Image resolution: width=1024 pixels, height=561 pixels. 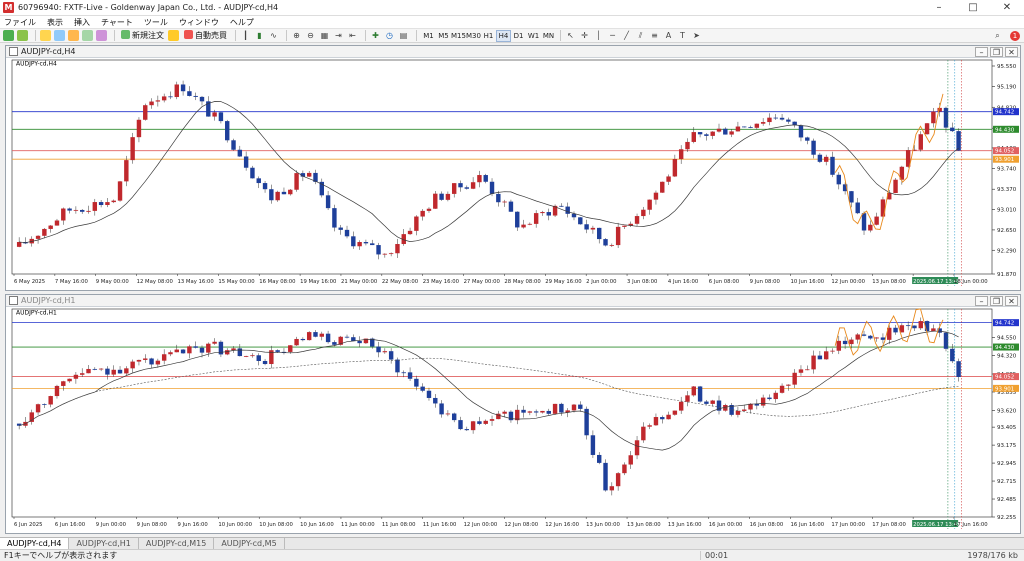 I want to click on auto-trade-button: 自動売買, so click(x=205, y=35).